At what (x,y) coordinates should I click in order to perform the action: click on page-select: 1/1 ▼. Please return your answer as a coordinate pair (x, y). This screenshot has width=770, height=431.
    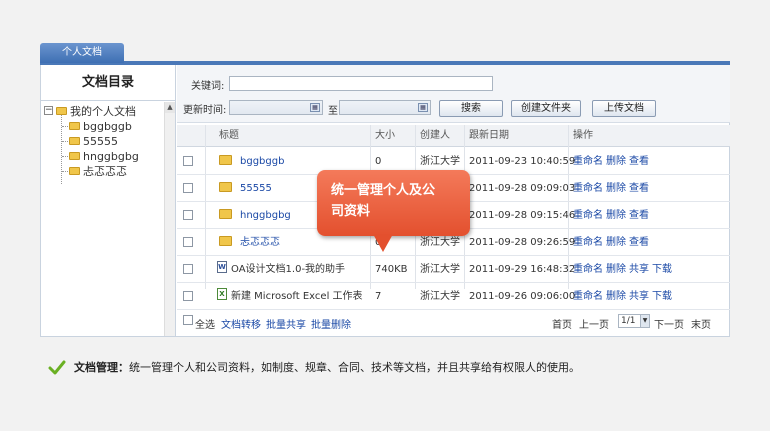
    Looking at the image, I should click on (634, 321).